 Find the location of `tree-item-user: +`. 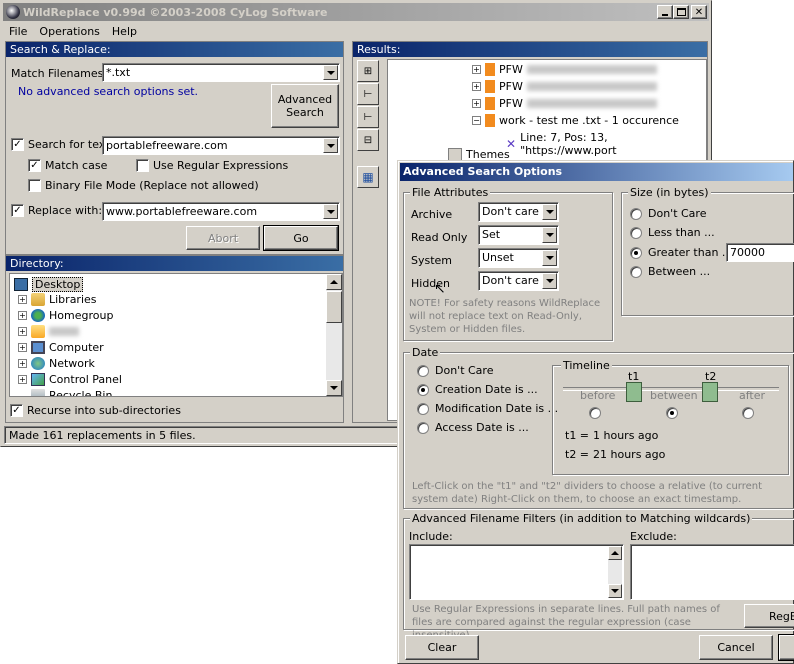

tree-item-user: + is located at coordinates (48, 331).